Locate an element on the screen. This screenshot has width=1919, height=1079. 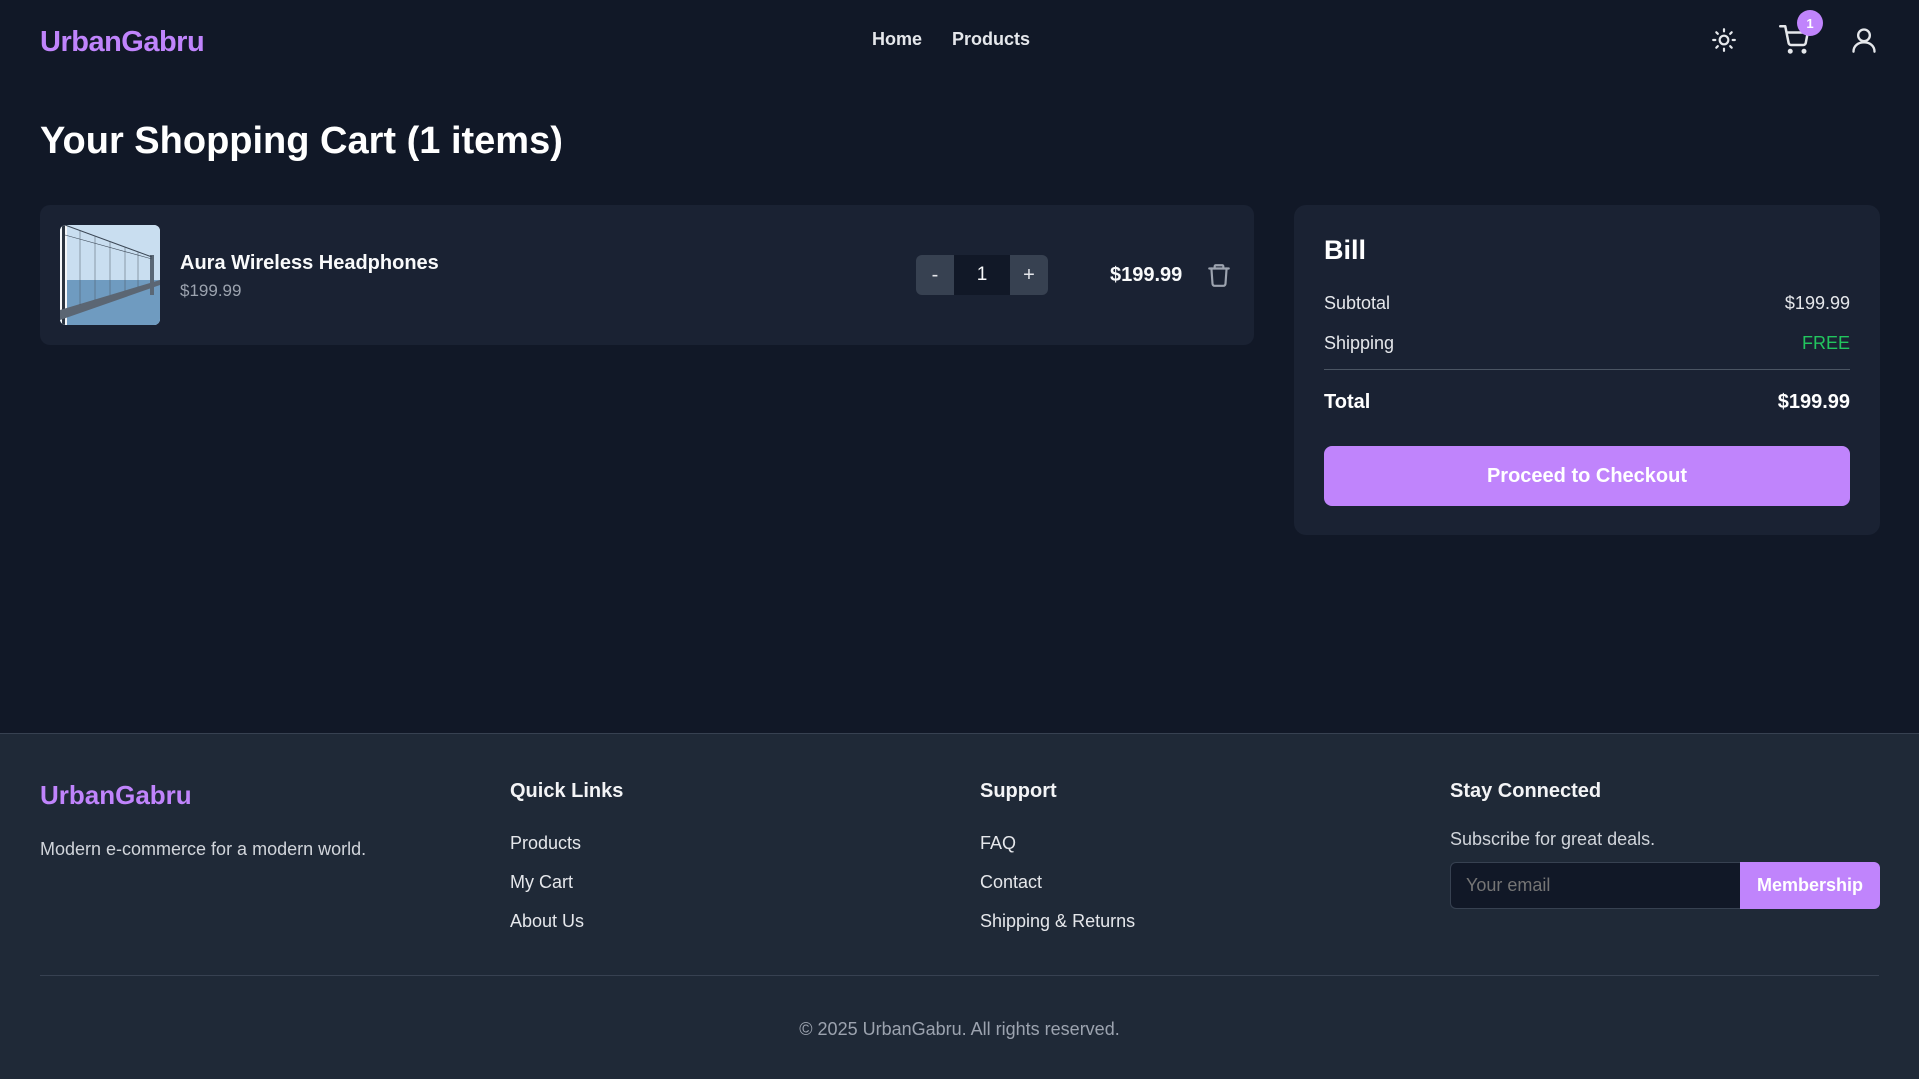
bill-divider is located at coordinates (1587, 369).